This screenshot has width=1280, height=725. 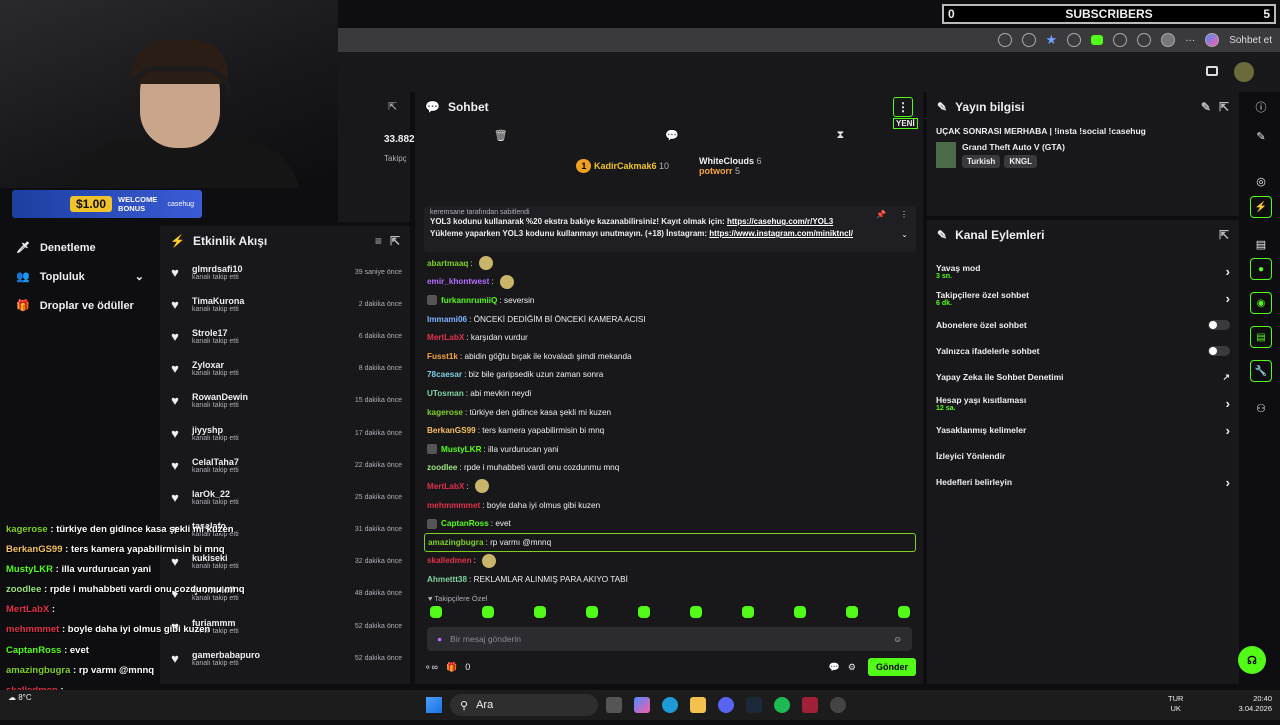 What do you see at coordinates (1074, 40) in the screenshot?
I see `extension-icon` at bounding box center [1074, 40].